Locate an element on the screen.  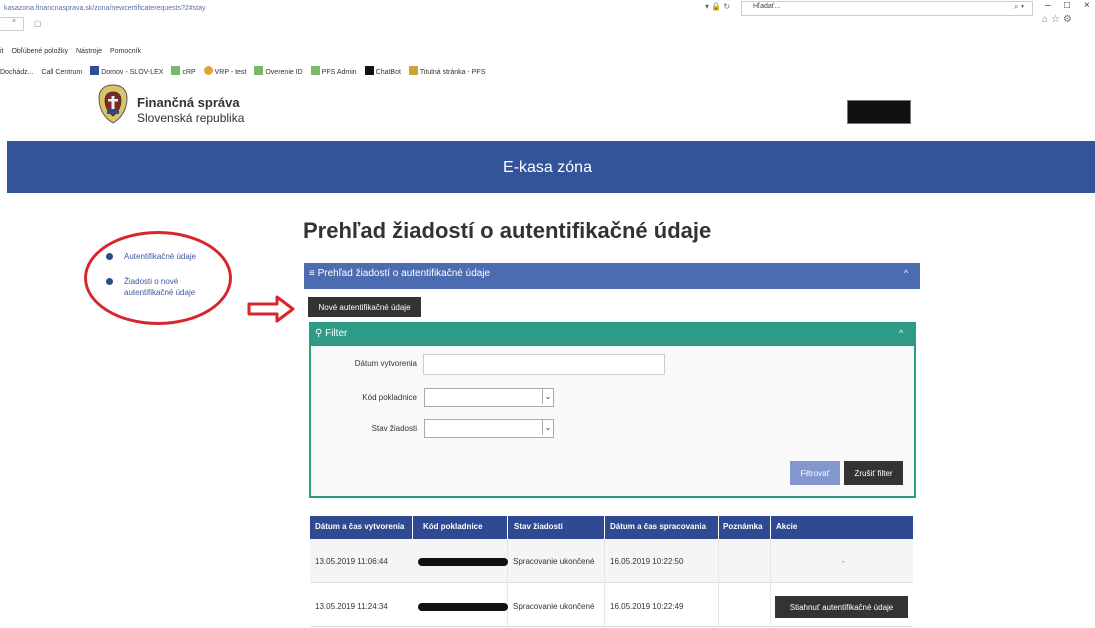
brand-title: Finančná správa is located at coordinates (188, 102).